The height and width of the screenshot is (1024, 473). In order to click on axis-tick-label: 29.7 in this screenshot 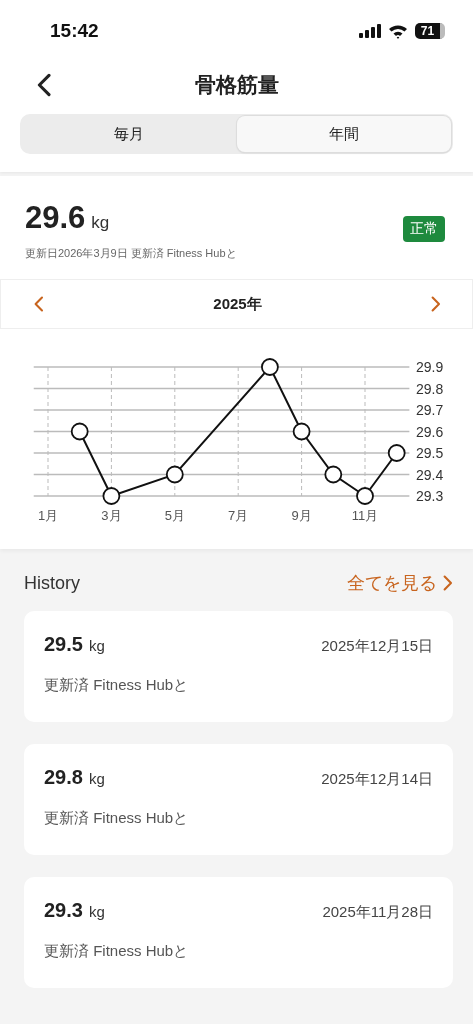, I will do `click(430, 410)`.